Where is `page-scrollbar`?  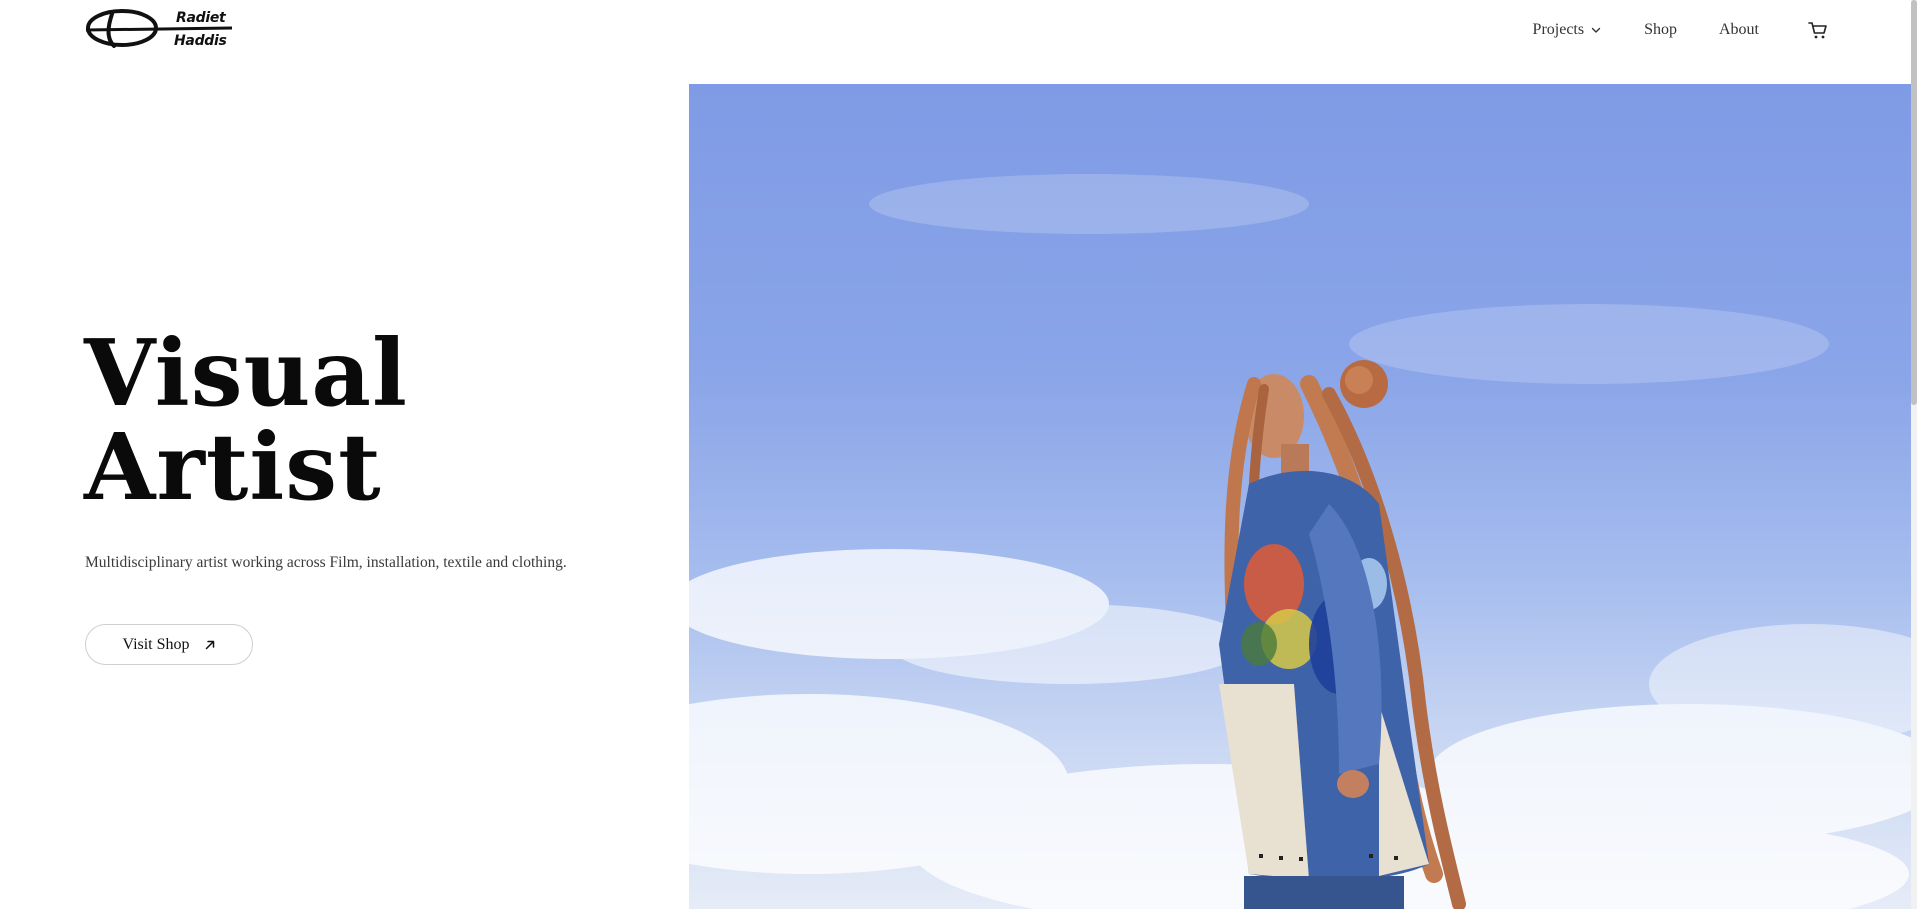
page-scrollbar is located at coordinates (1914, 454).